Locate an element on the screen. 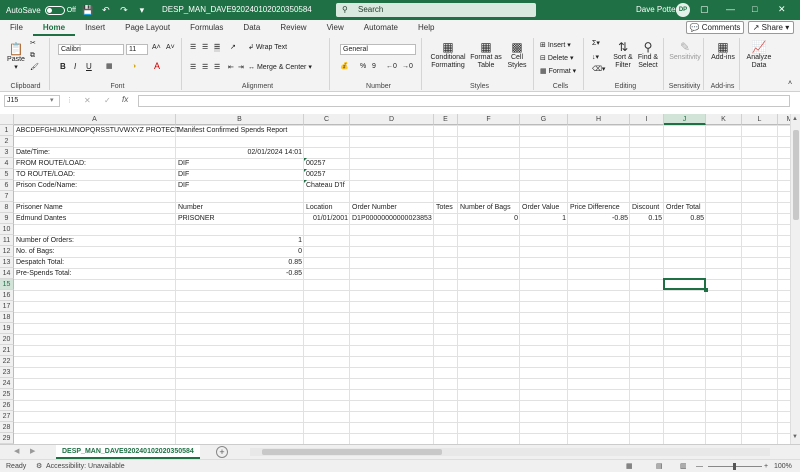 The image size is (800, 473). cell-a1: ABCDEFGHIJKLMNOPQRSSTUVWXYZ PROTECT is located at coordinates (96, 130).